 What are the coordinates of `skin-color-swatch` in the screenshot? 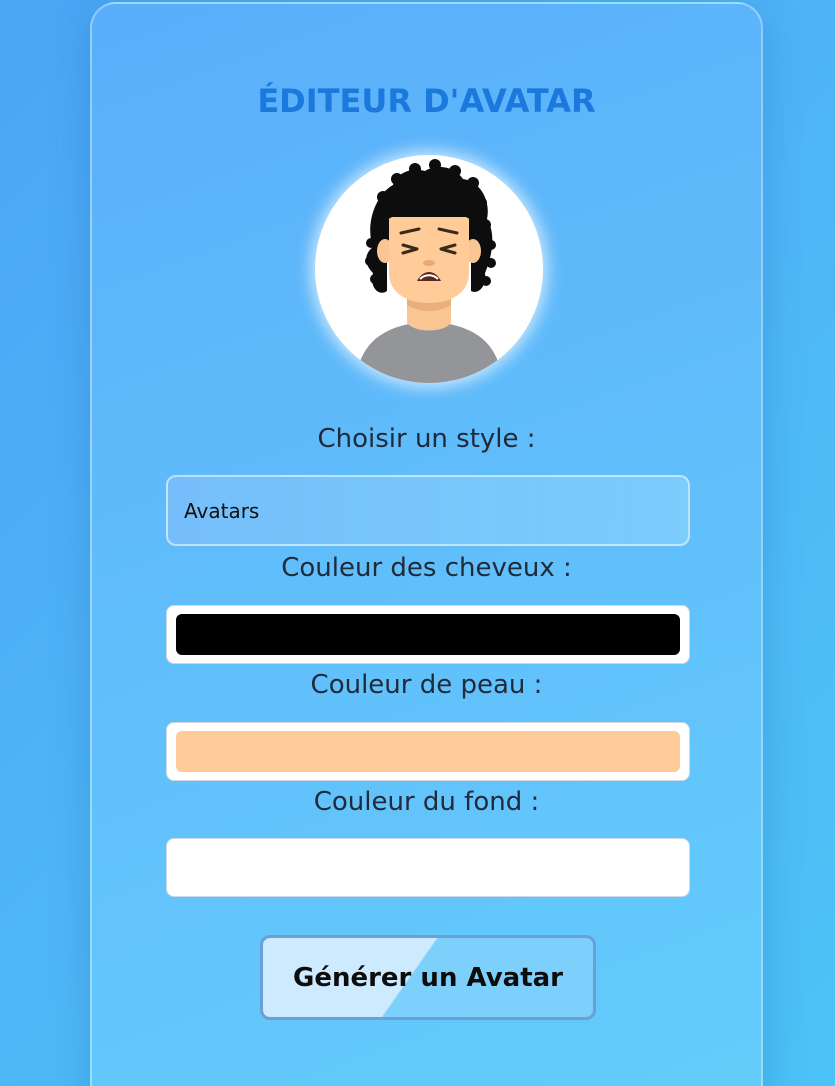 It's located at (428, 751).